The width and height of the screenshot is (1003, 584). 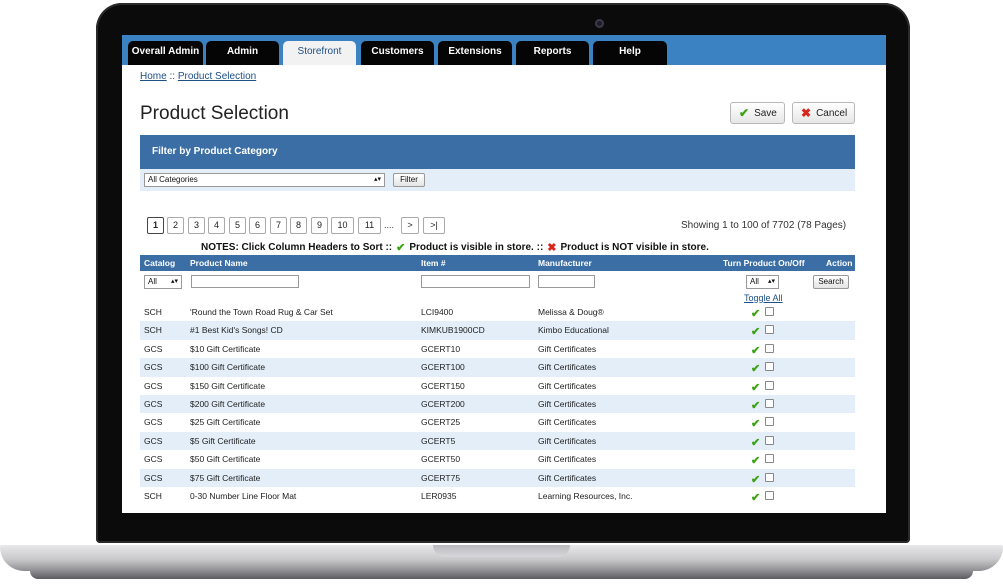 I want to click on header-toggle: Turn Product On/Off, so click(x=764, y=263).